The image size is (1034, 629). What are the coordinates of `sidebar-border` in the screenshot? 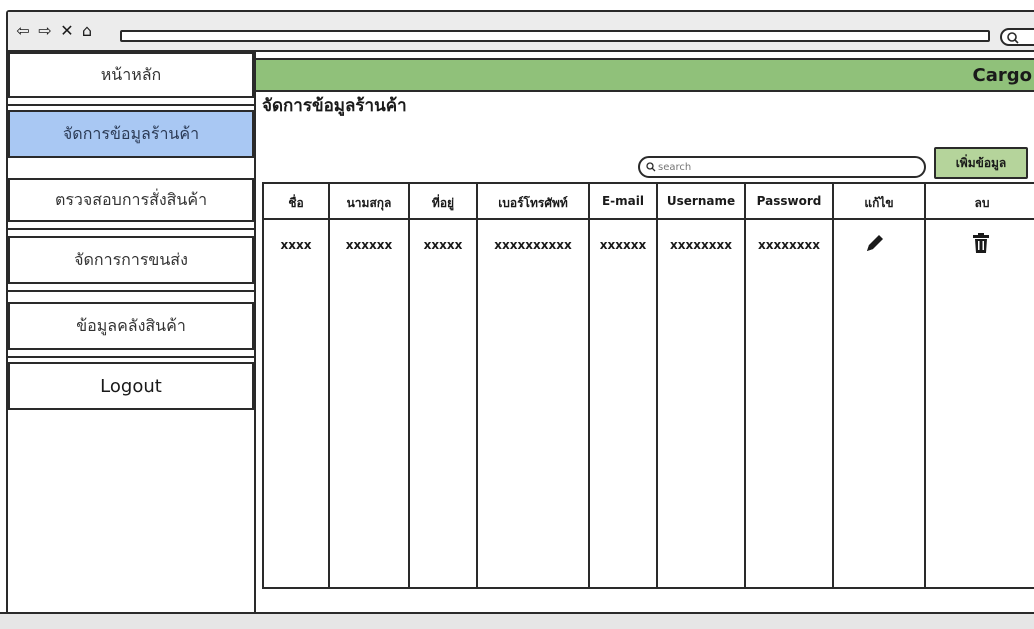 It's located at (255, 340).